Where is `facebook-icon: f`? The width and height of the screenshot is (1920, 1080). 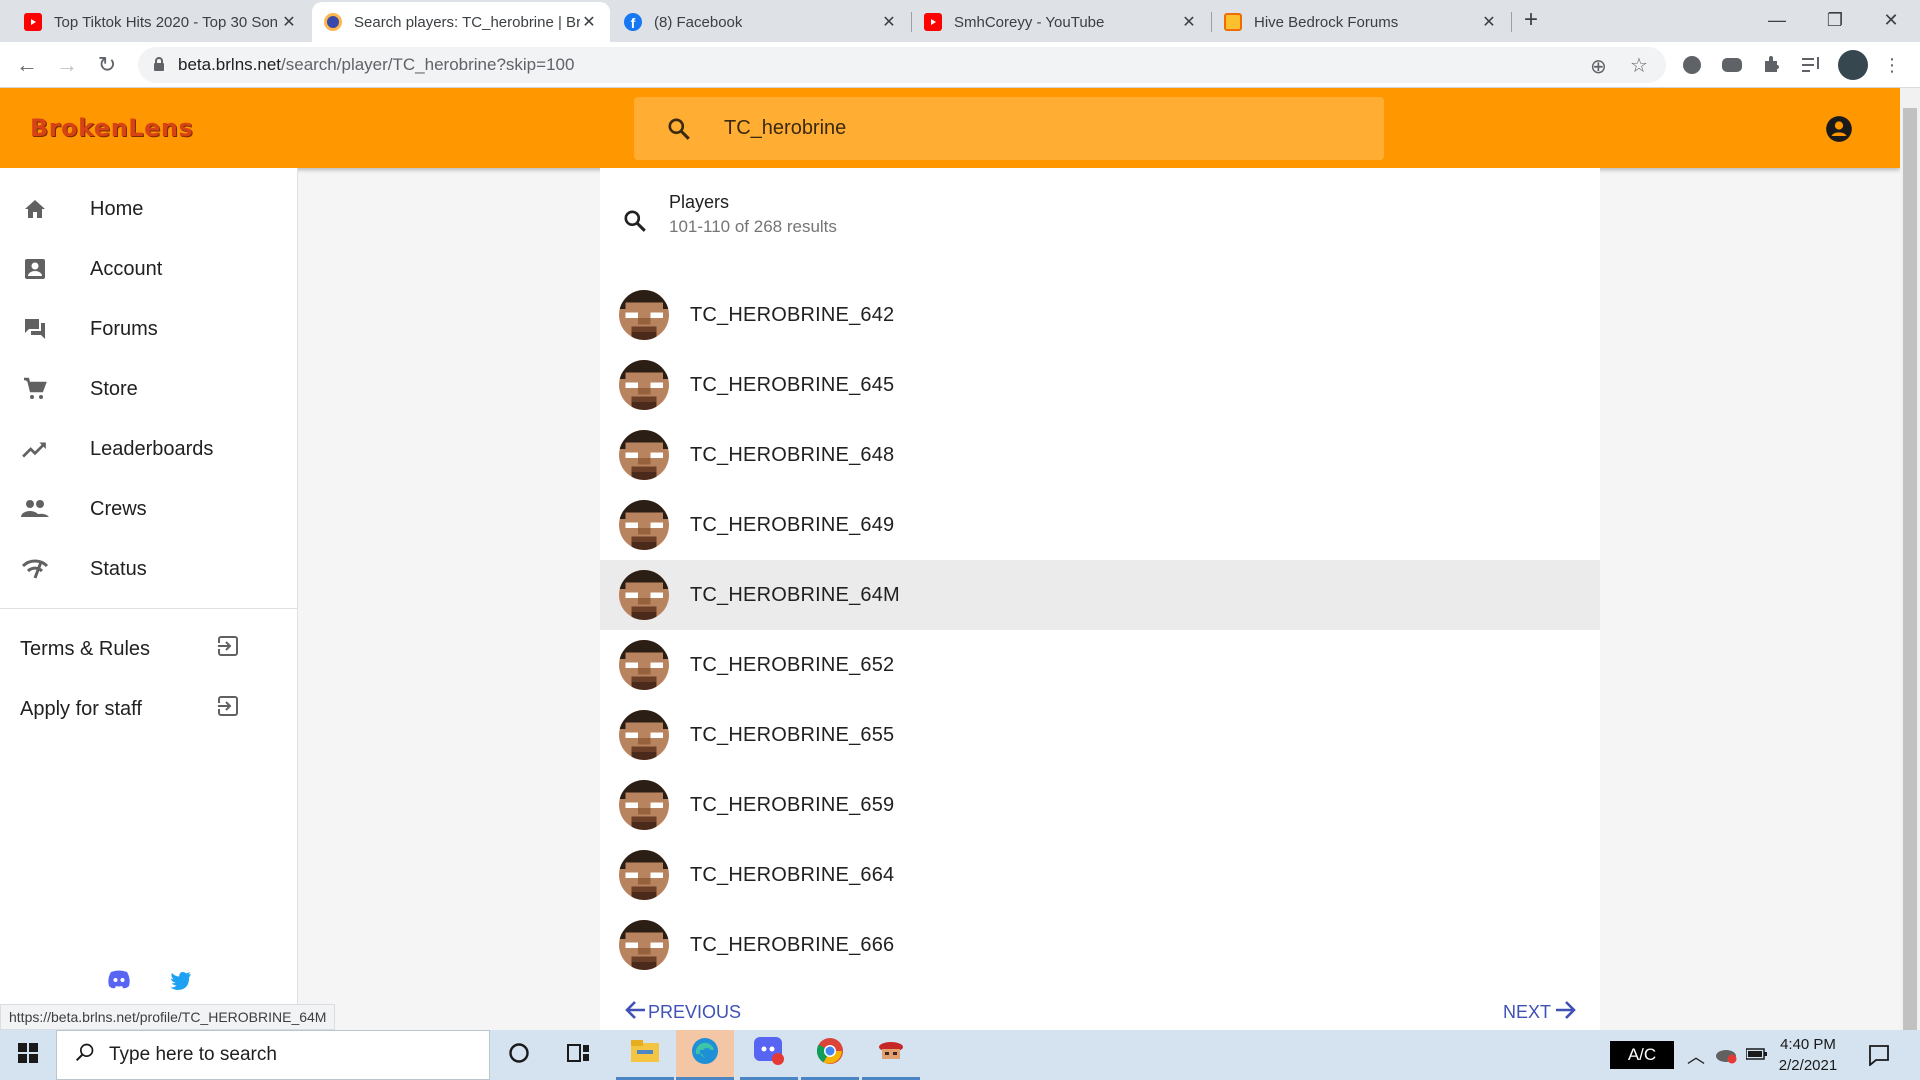 facebook-icon: f is located at coordinates (633, 22).